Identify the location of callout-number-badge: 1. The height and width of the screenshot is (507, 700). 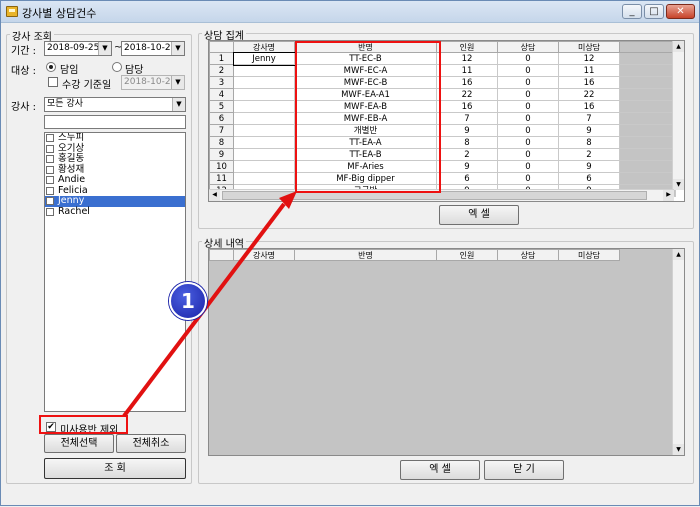
(188, 301).